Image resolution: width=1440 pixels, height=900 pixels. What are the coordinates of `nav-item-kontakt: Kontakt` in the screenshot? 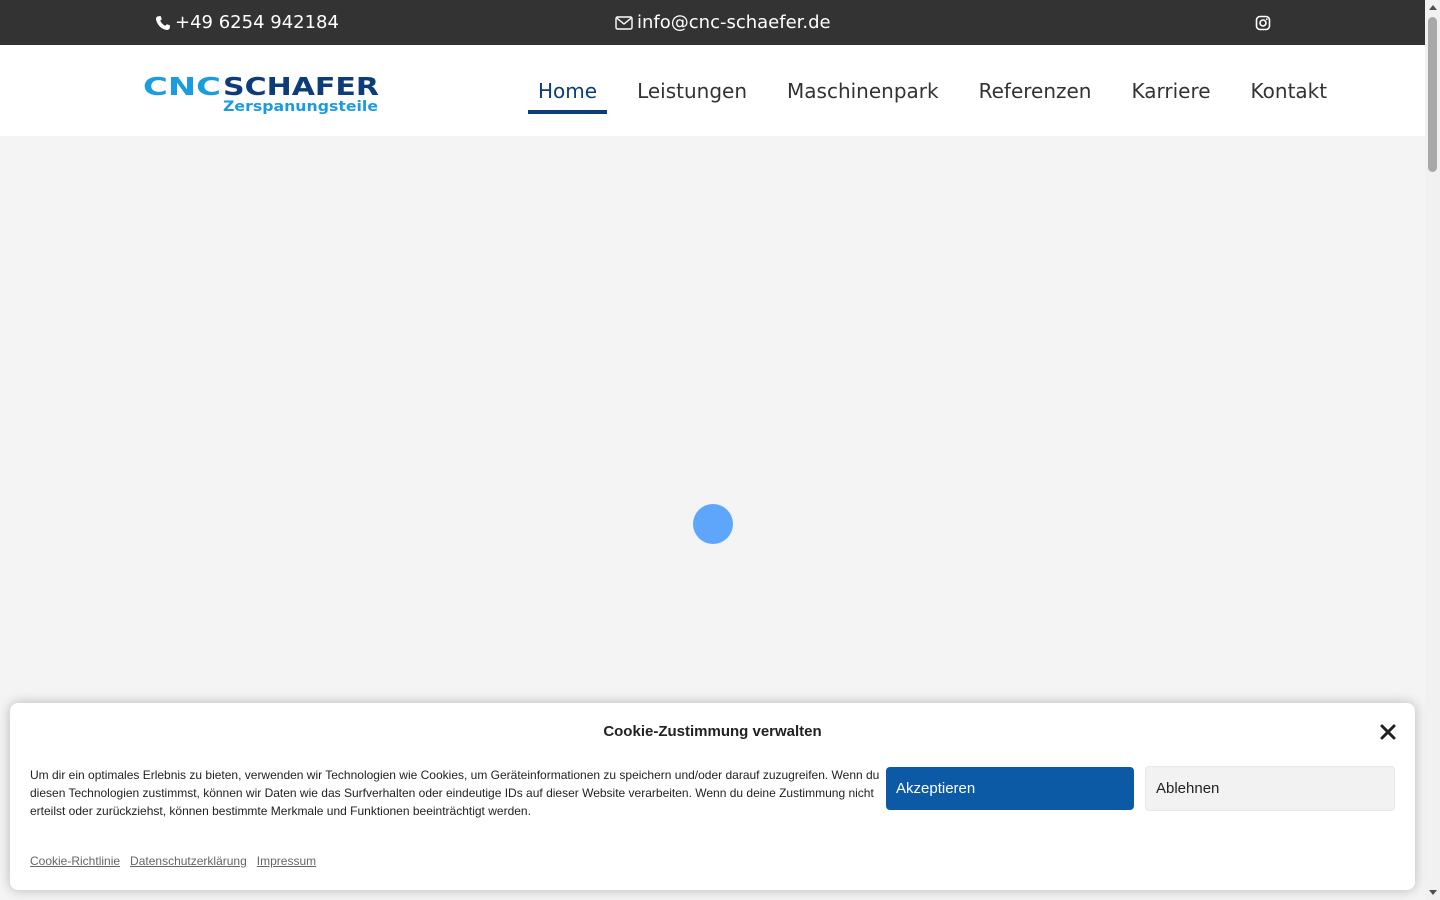 It's located at (1289, 90).